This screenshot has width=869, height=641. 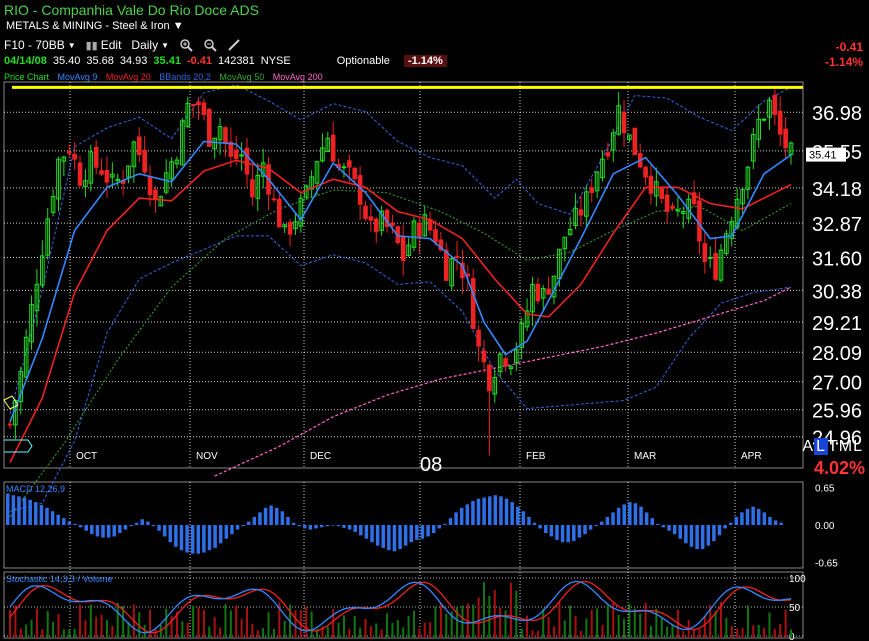 What do you see at coordinates (837, 114) in the screenshot?
I see `y-tick-label: 36.98` at bounding box center [837, 114].